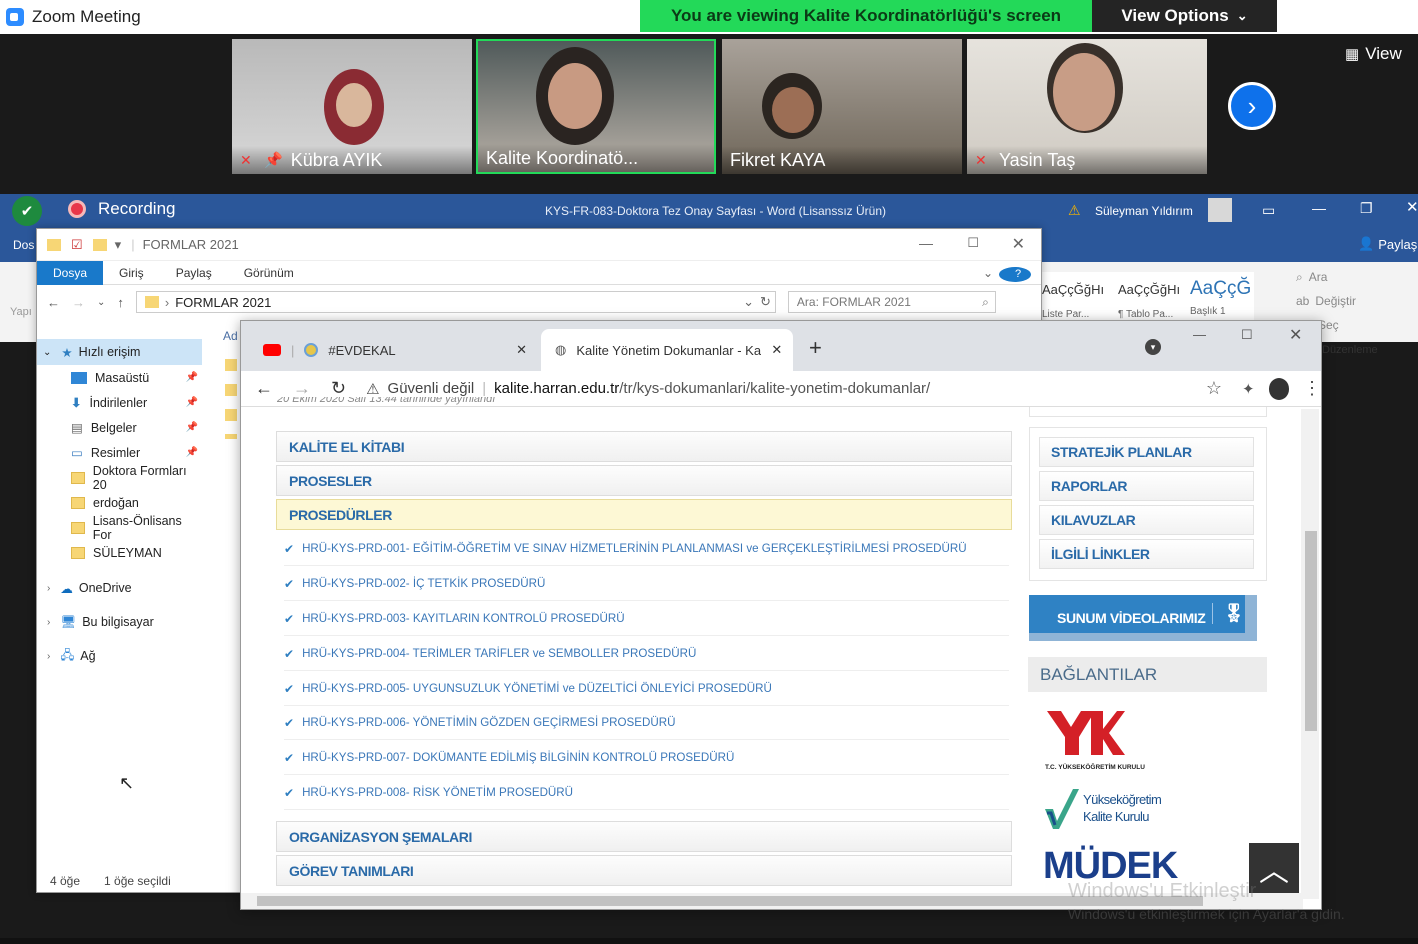 Image resolution: width=1418 pixels, height=944 pixels. I want to click on extensions-icon: ✦, so click(1248, 389).